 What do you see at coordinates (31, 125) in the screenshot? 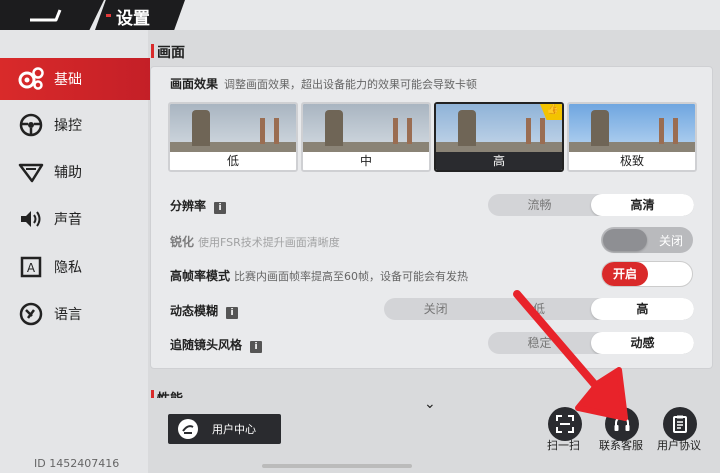
I see `steering-wheel-icon` at bounding box center [31, 125].